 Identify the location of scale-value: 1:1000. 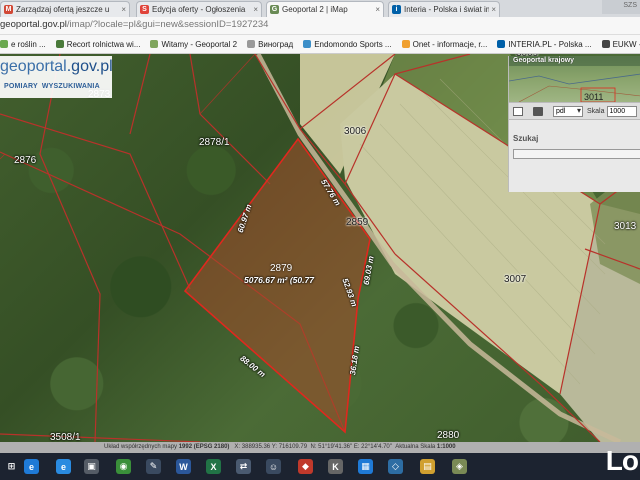
(446, 447).